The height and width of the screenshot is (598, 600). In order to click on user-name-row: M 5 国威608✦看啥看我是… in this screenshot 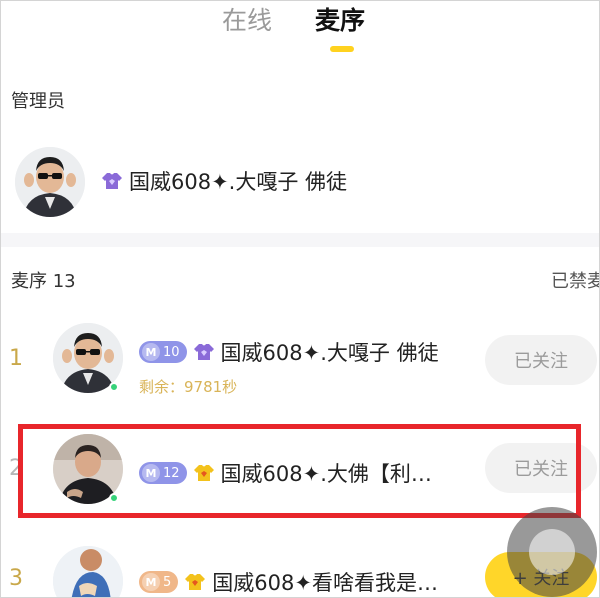, I will do `click(288, 582)`.